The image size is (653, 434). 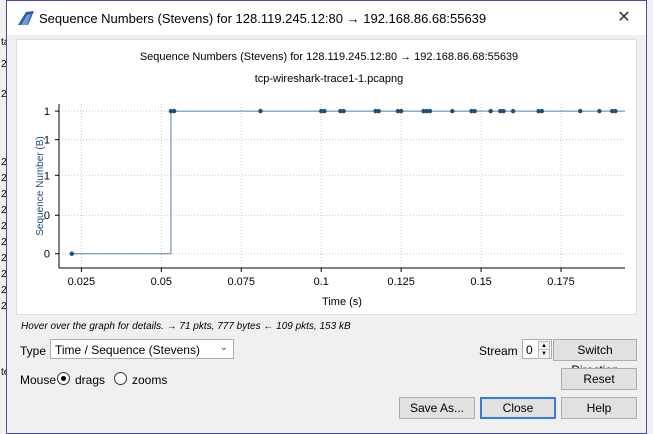 I want to click on y-tick-label: 0, so click(x=47, y=255).